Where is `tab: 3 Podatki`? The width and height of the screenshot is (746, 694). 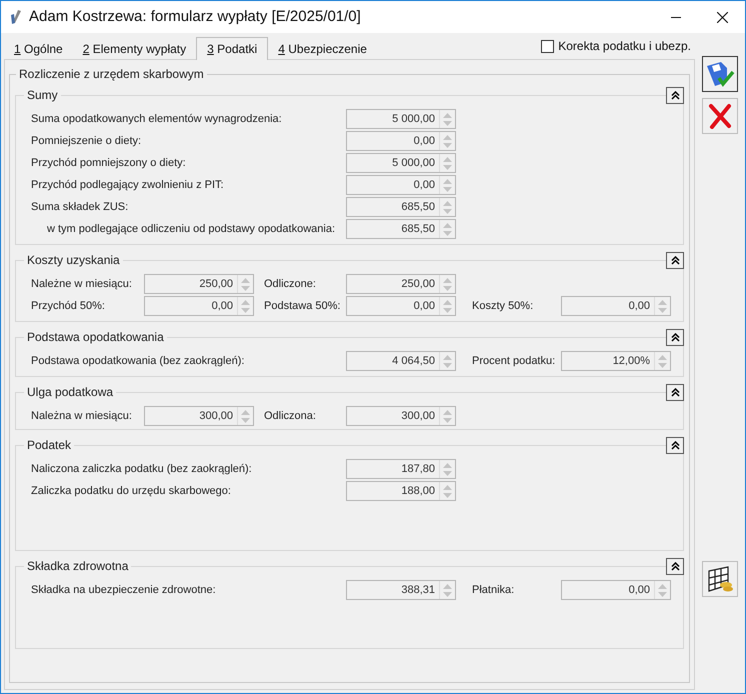 tab: 3 Podatki is located at coordinates (232, 48).